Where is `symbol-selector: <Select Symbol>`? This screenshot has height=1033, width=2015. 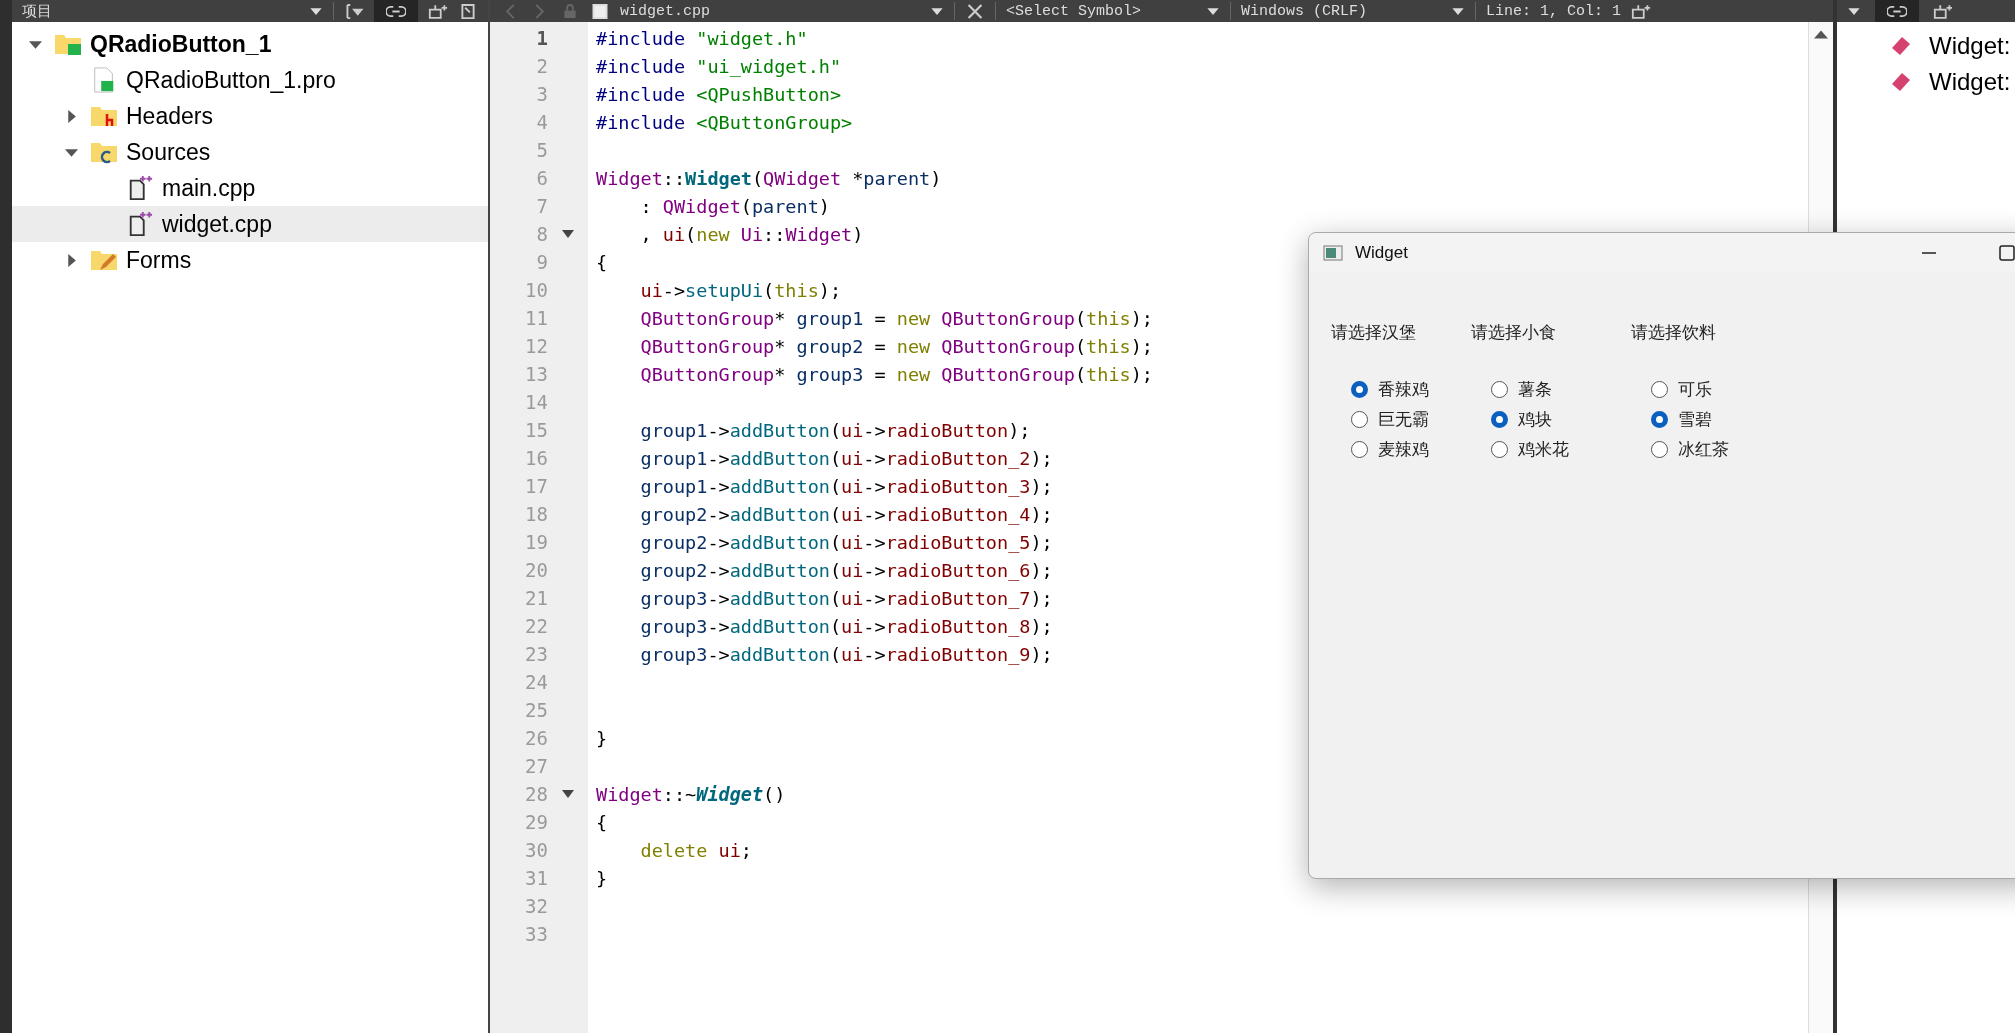 symbol-selector: <Select Symbol> is located at coordinates (1101, 11).